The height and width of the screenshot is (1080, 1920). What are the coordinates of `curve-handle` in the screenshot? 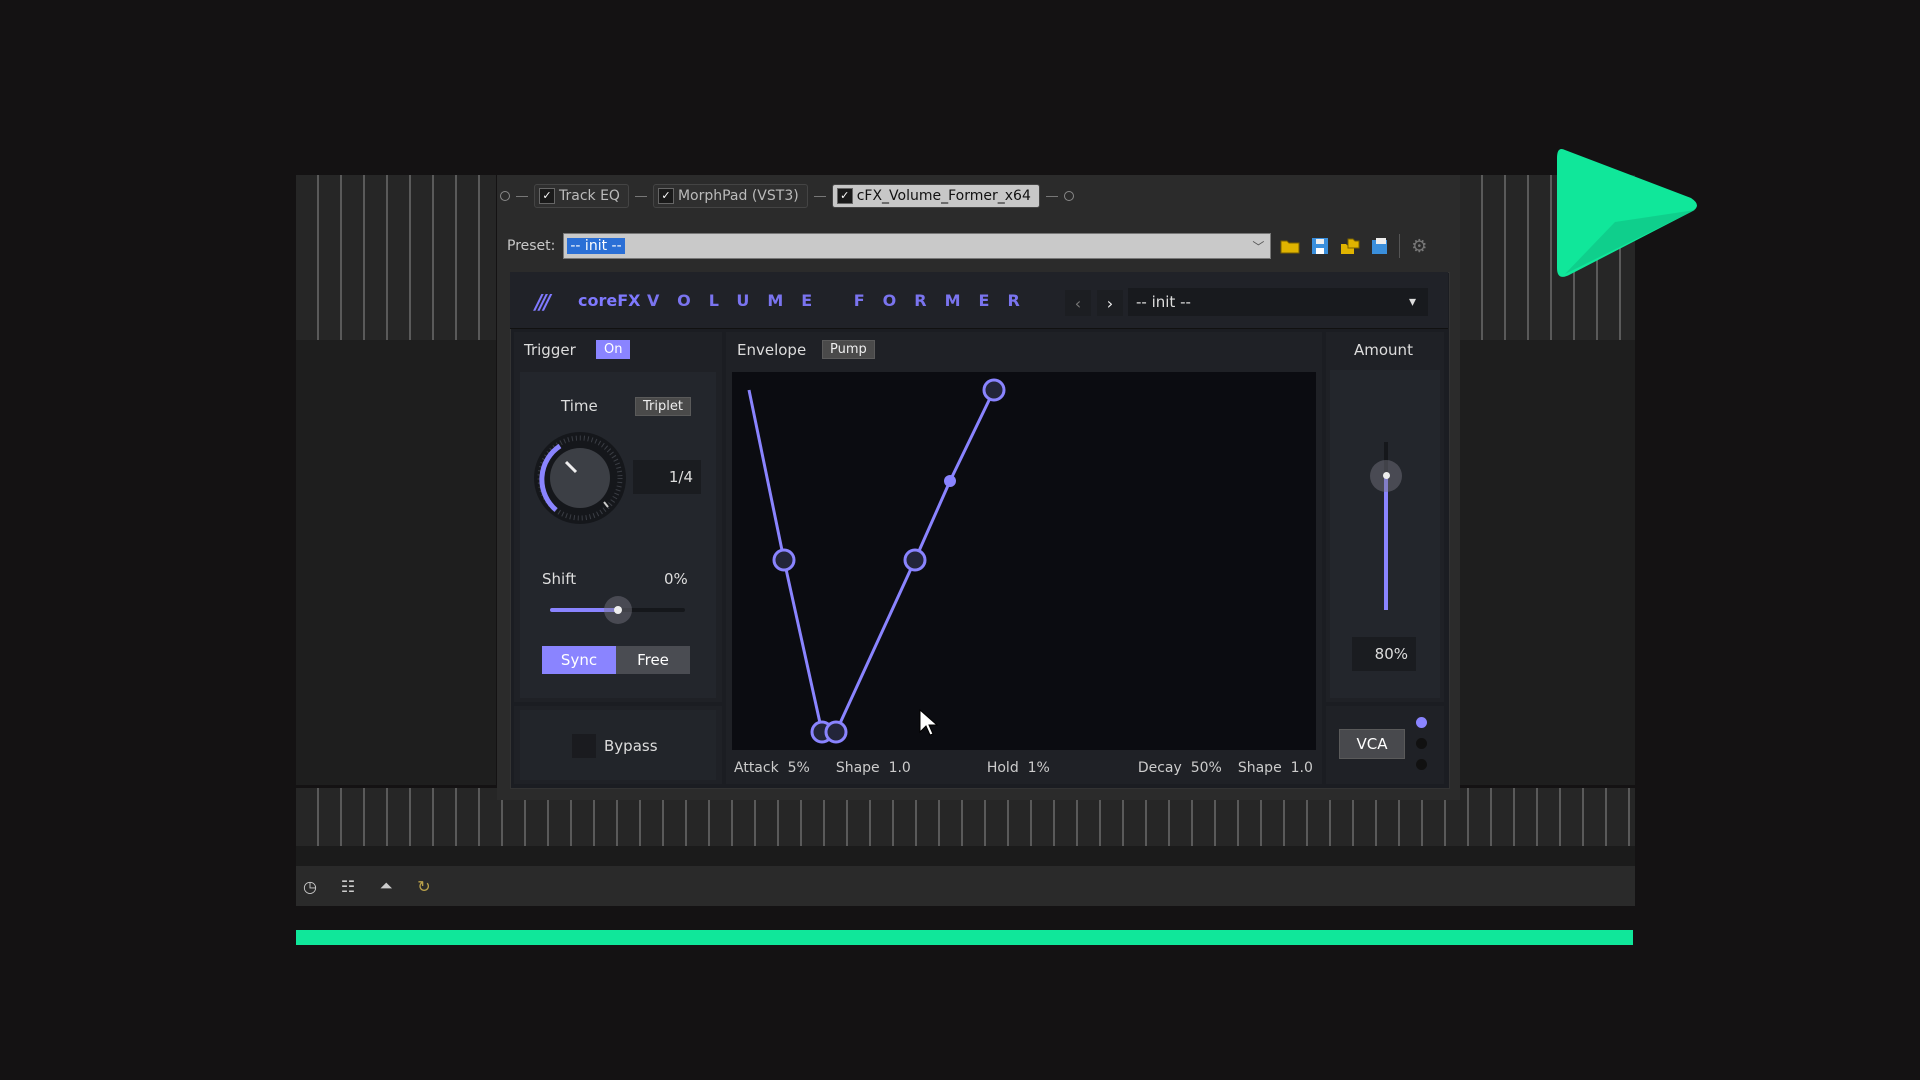 It's located at (950, 481).